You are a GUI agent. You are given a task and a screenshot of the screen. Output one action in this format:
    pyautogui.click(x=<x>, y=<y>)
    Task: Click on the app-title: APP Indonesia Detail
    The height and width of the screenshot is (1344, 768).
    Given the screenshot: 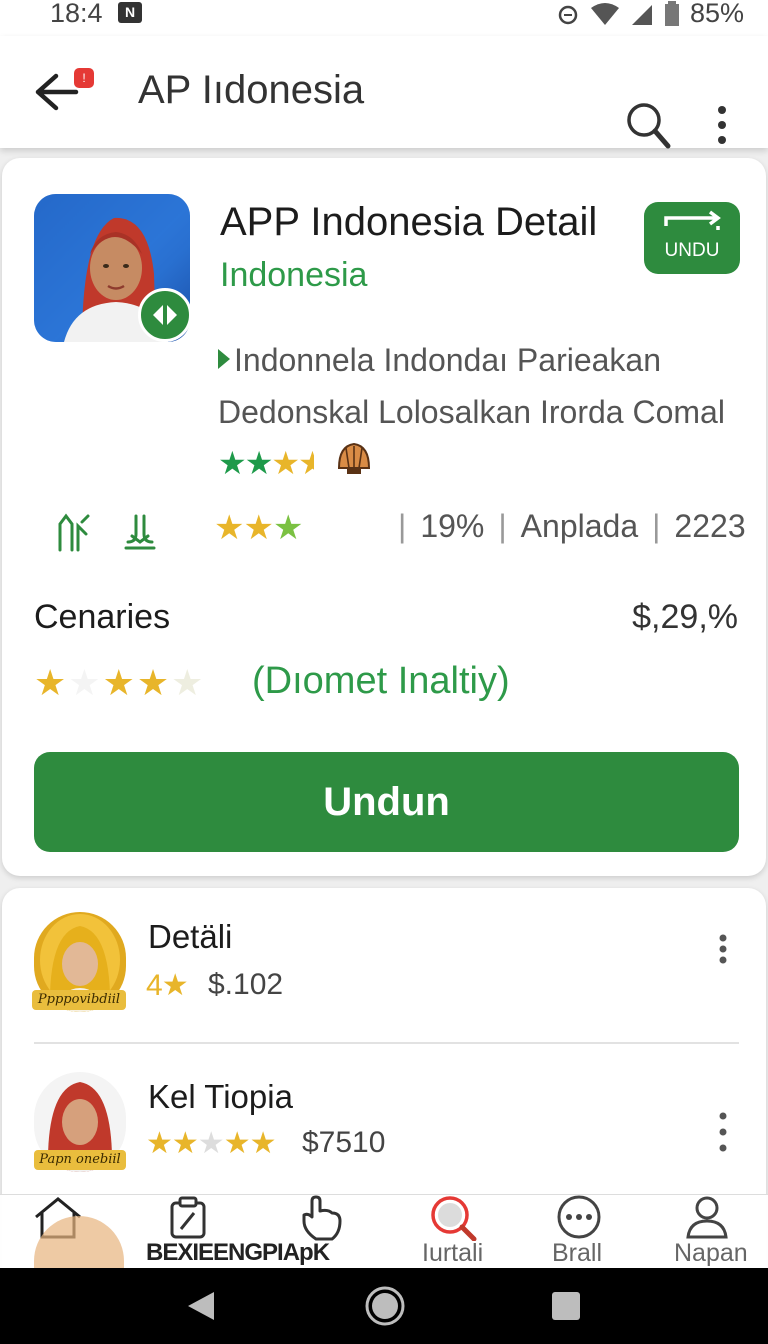 What is the action you would take?
    pyautogui.click(x=409, y=222)
    